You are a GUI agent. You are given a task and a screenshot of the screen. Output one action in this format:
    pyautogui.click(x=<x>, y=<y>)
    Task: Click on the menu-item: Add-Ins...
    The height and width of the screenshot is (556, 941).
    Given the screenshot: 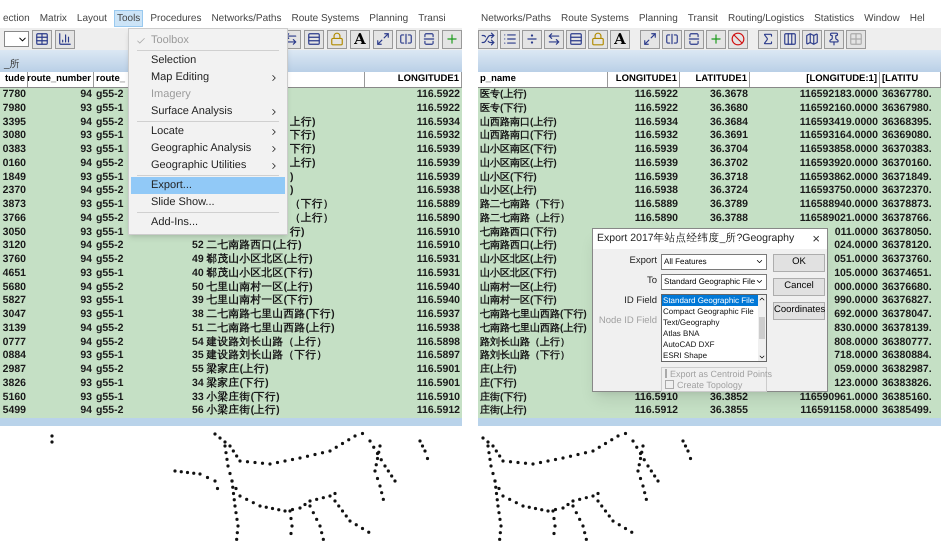 What is the action you would take?
    pyautogui.click(x=208, y=222)
    